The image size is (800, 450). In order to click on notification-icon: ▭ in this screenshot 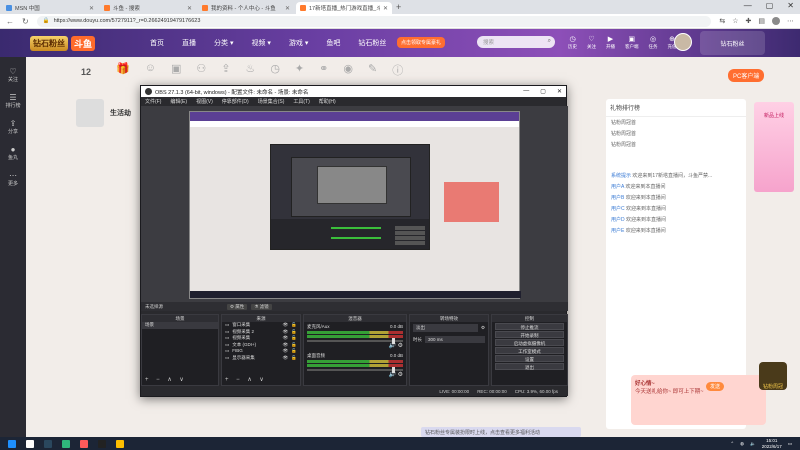, I will do `click(790, 444)`.